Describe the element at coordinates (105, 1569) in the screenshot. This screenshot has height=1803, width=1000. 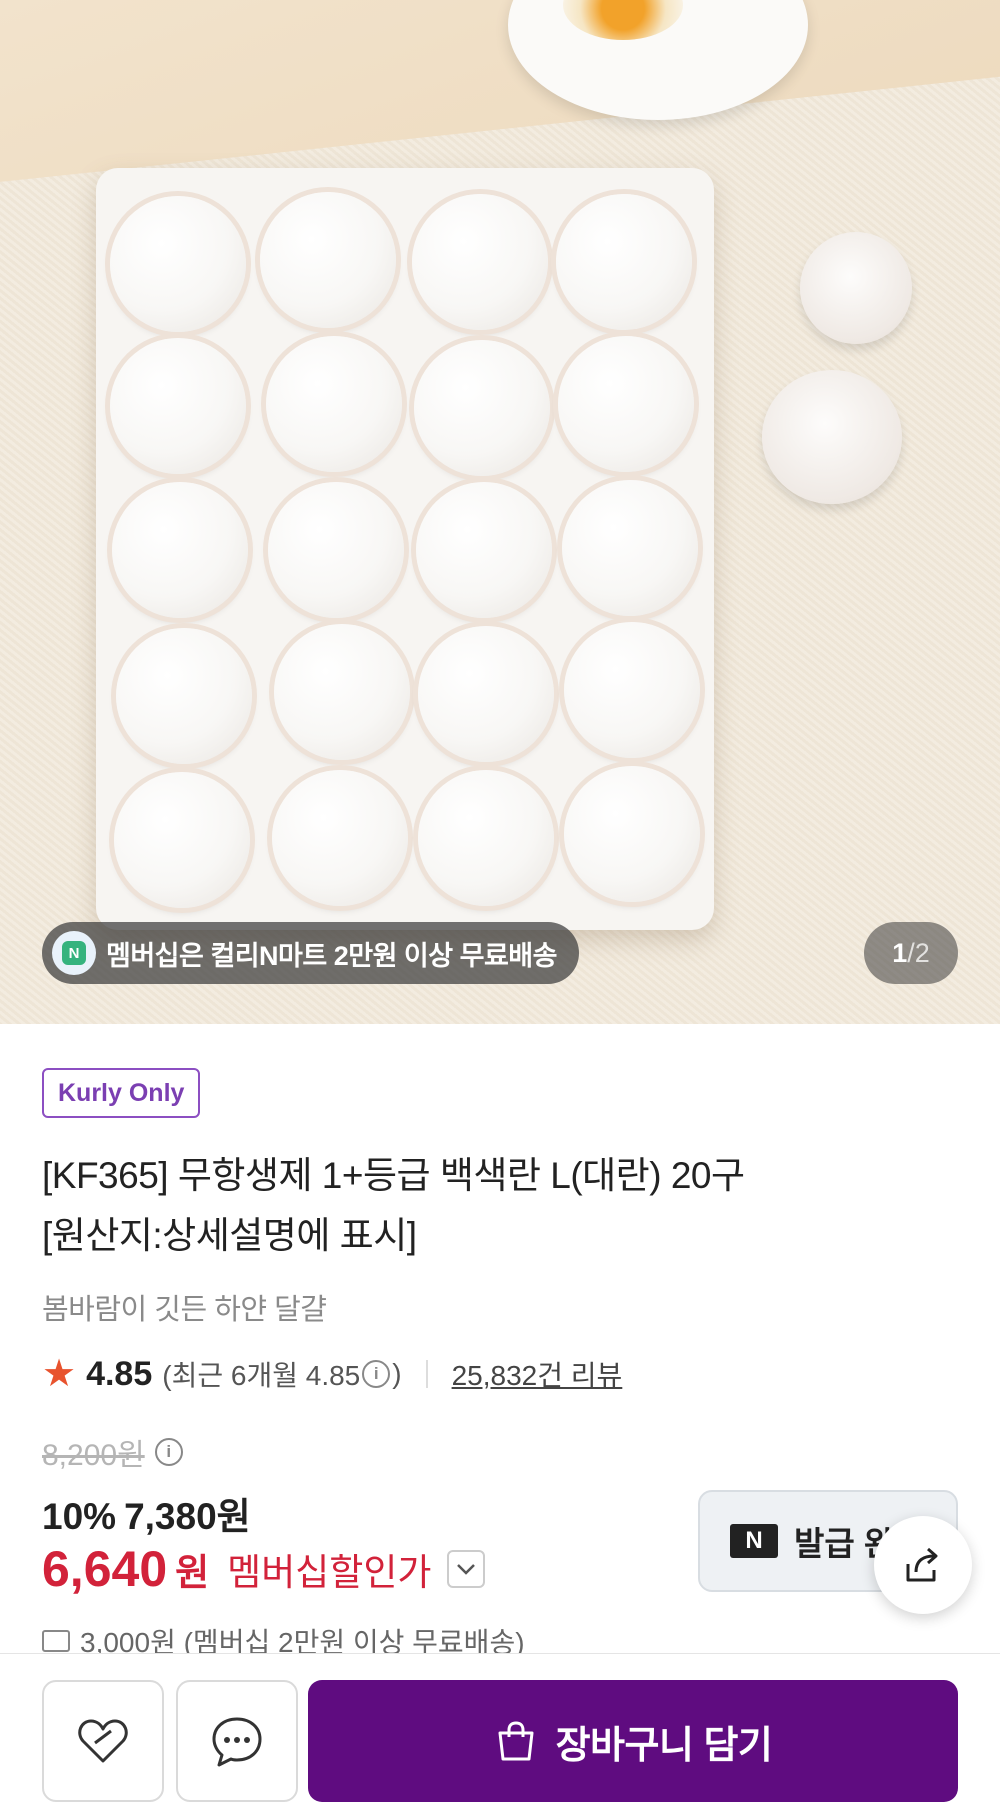
I see `member-price: 6,640` at that location.